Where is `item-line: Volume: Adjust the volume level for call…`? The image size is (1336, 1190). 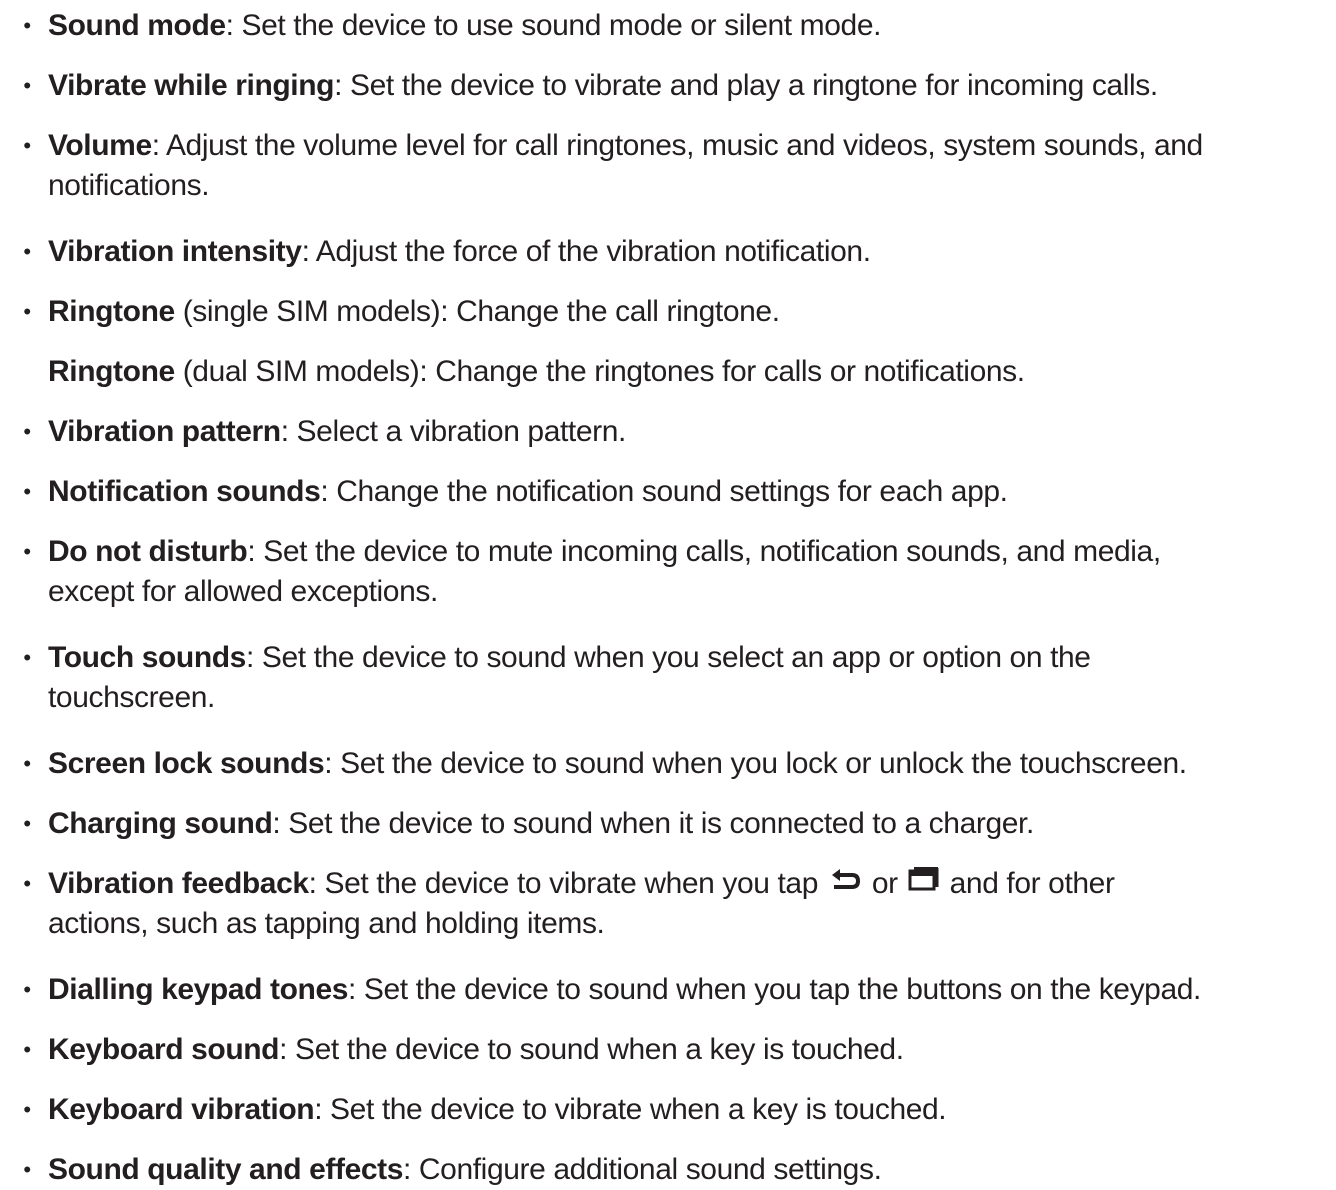 item-line: Volume: Adjust the volume level for call… is located at coordinates (668, 146).